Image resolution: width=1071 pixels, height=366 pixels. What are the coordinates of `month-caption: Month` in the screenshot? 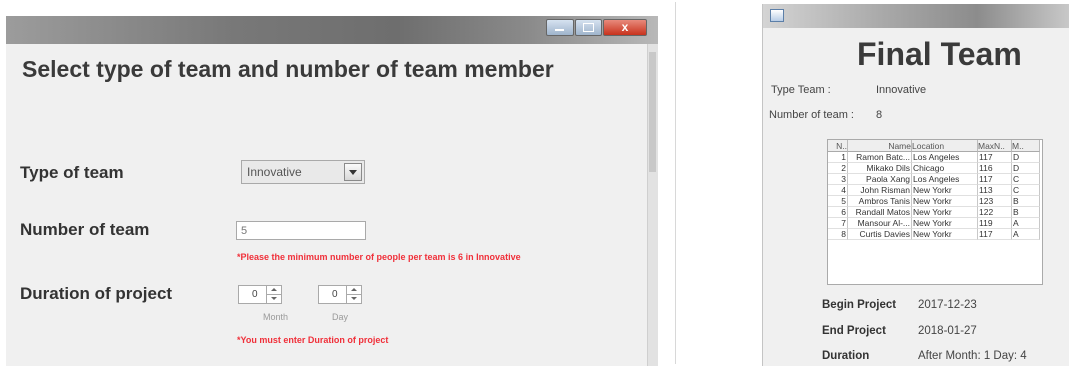 It's located at (276, 317).